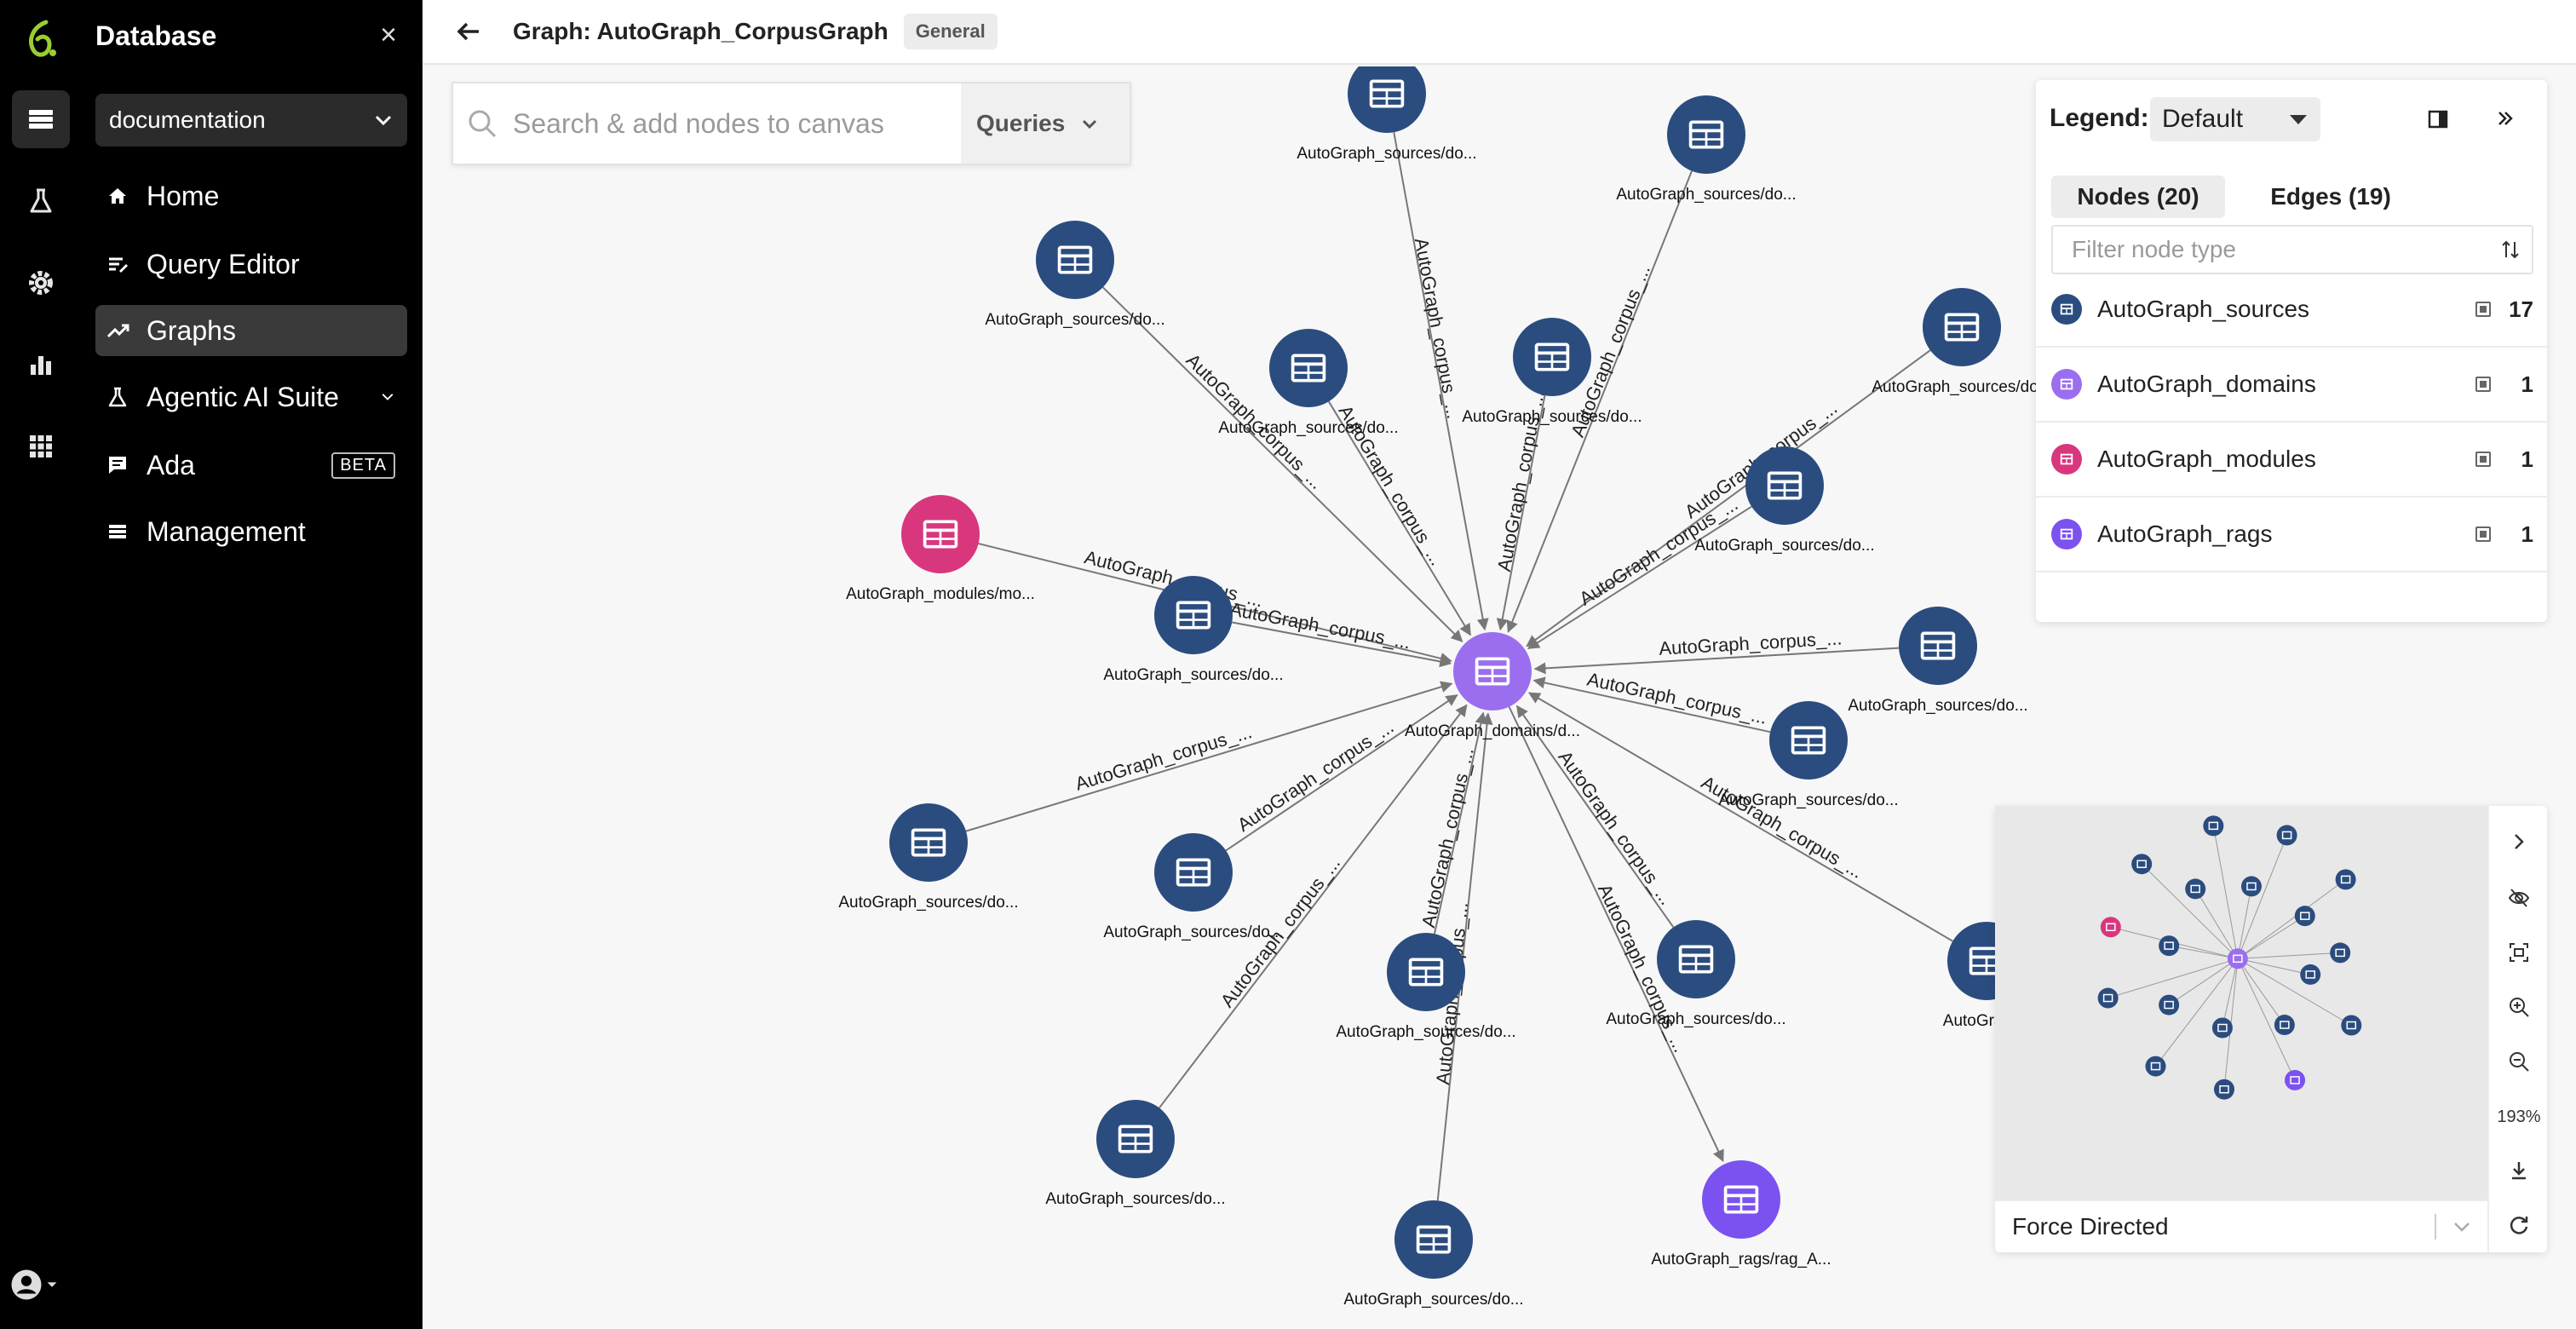  I want to click on refresh-icon, so click(2519, 1225).